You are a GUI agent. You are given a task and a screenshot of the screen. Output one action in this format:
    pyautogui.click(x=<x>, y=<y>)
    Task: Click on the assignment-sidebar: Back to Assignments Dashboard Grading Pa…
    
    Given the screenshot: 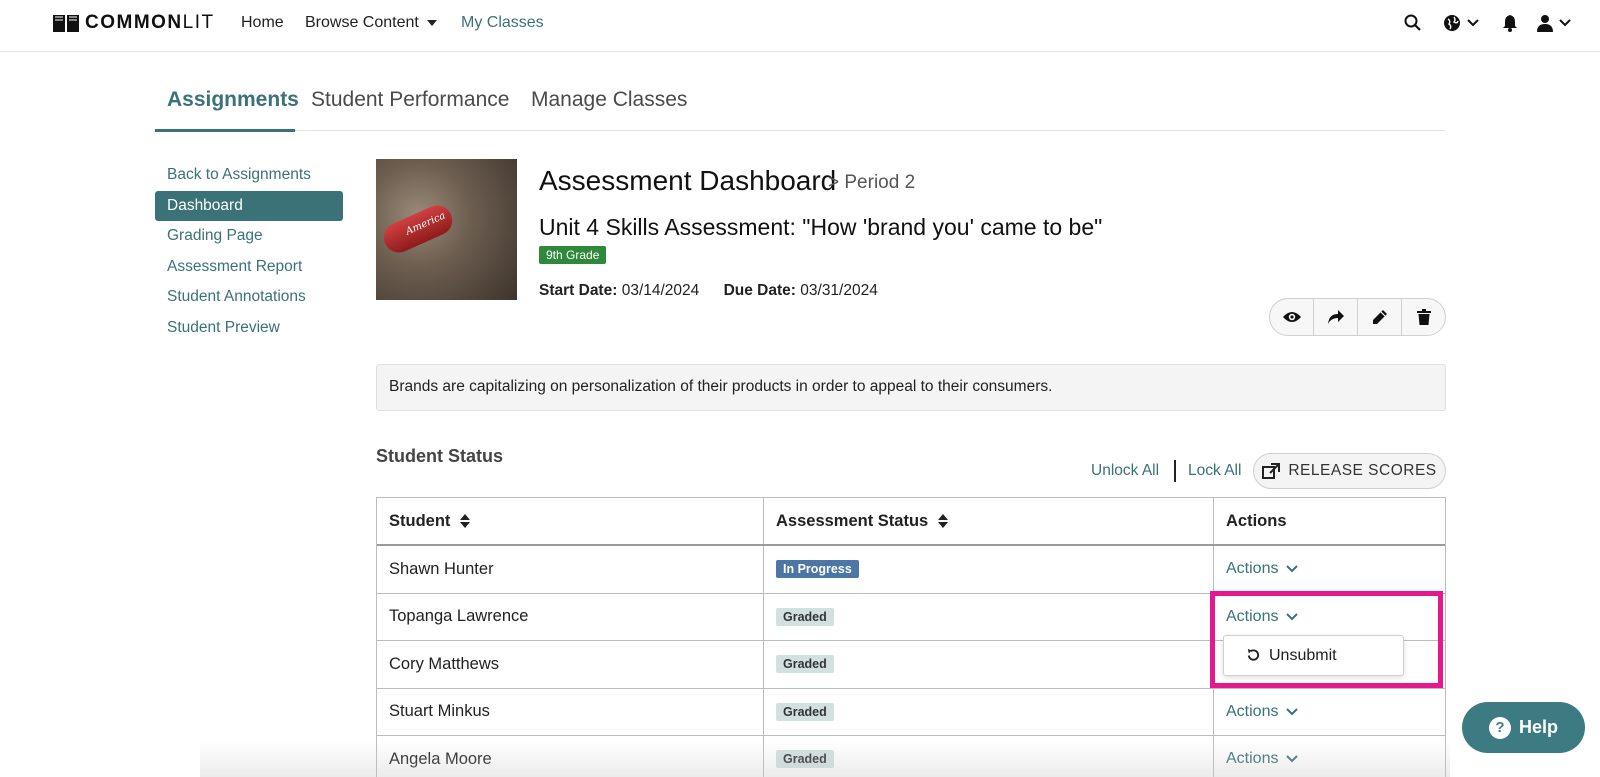 What is the action you would take?
    pyautogui.click(x=249, y=251)
    